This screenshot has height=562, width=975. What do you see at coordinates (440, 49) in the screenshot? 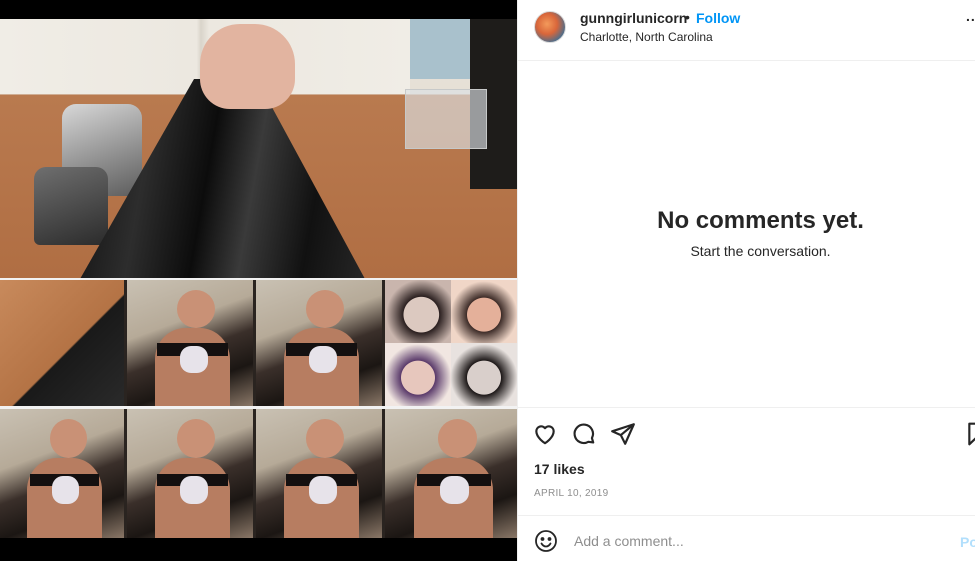
I see `wall-area` at bounding box center [440, 49].